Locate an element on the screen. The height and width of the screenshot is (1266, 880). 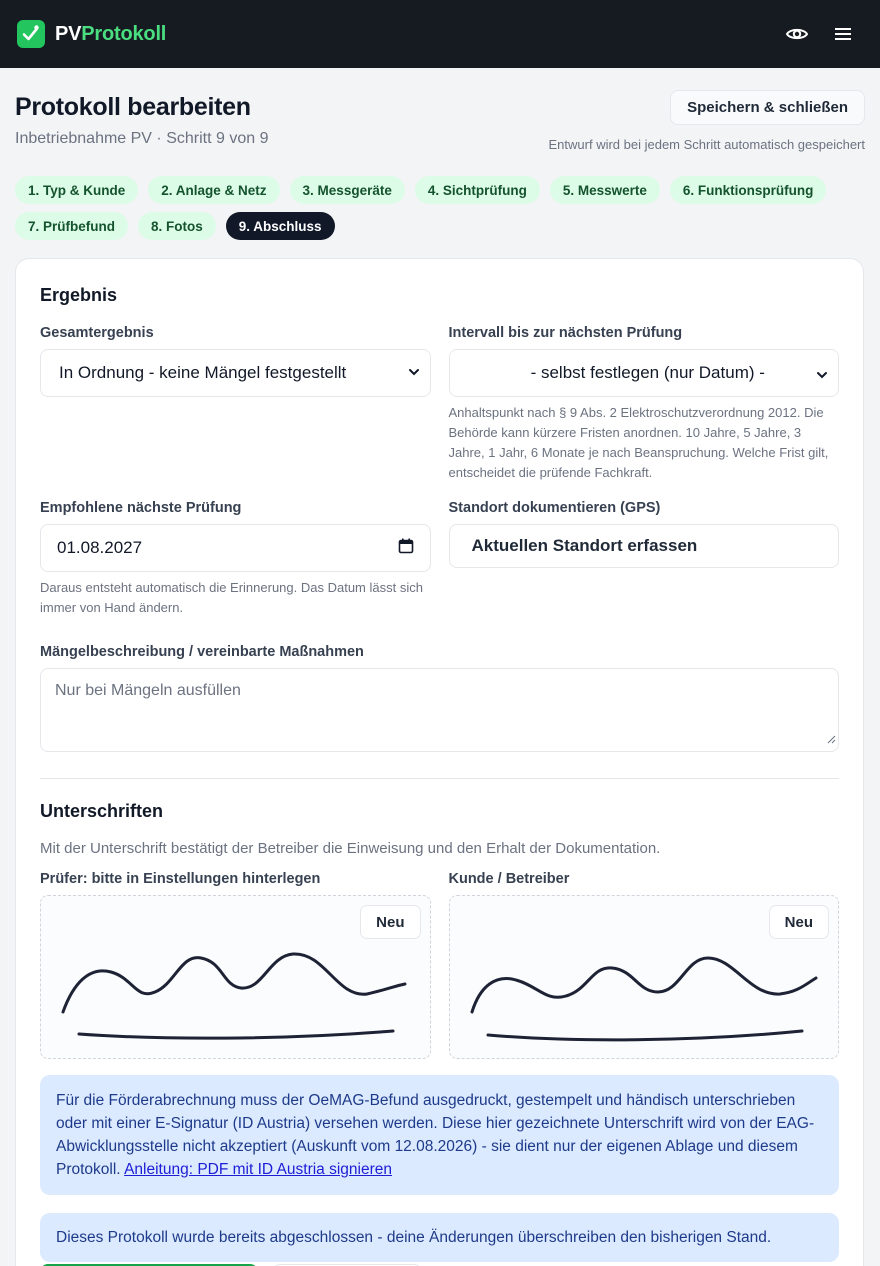
overall-result-value: In Ordnung - keine Mängel festgestellt is located at coordinates (203, 372).